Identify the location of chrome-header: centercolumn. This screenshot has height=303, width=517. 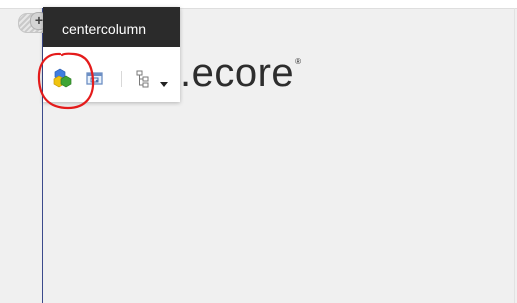
(111, 27).